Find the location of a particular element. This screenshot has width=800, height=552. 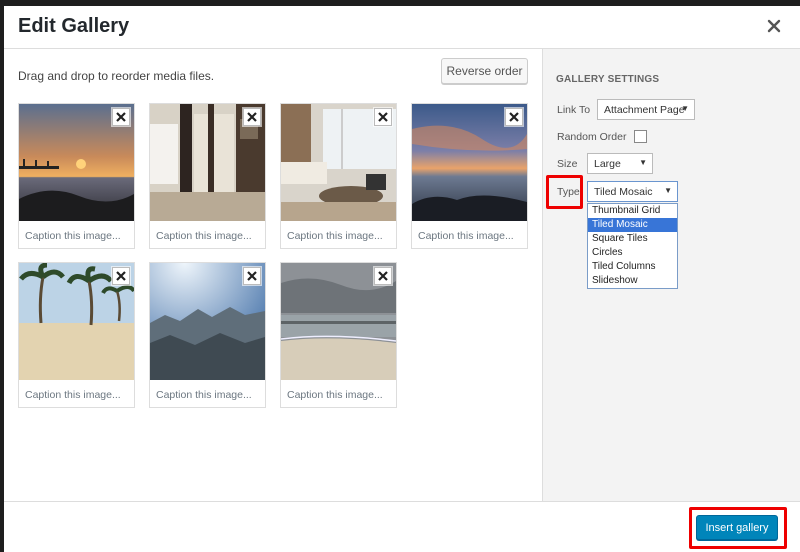

close-icon is located at coordinates (774, 26).